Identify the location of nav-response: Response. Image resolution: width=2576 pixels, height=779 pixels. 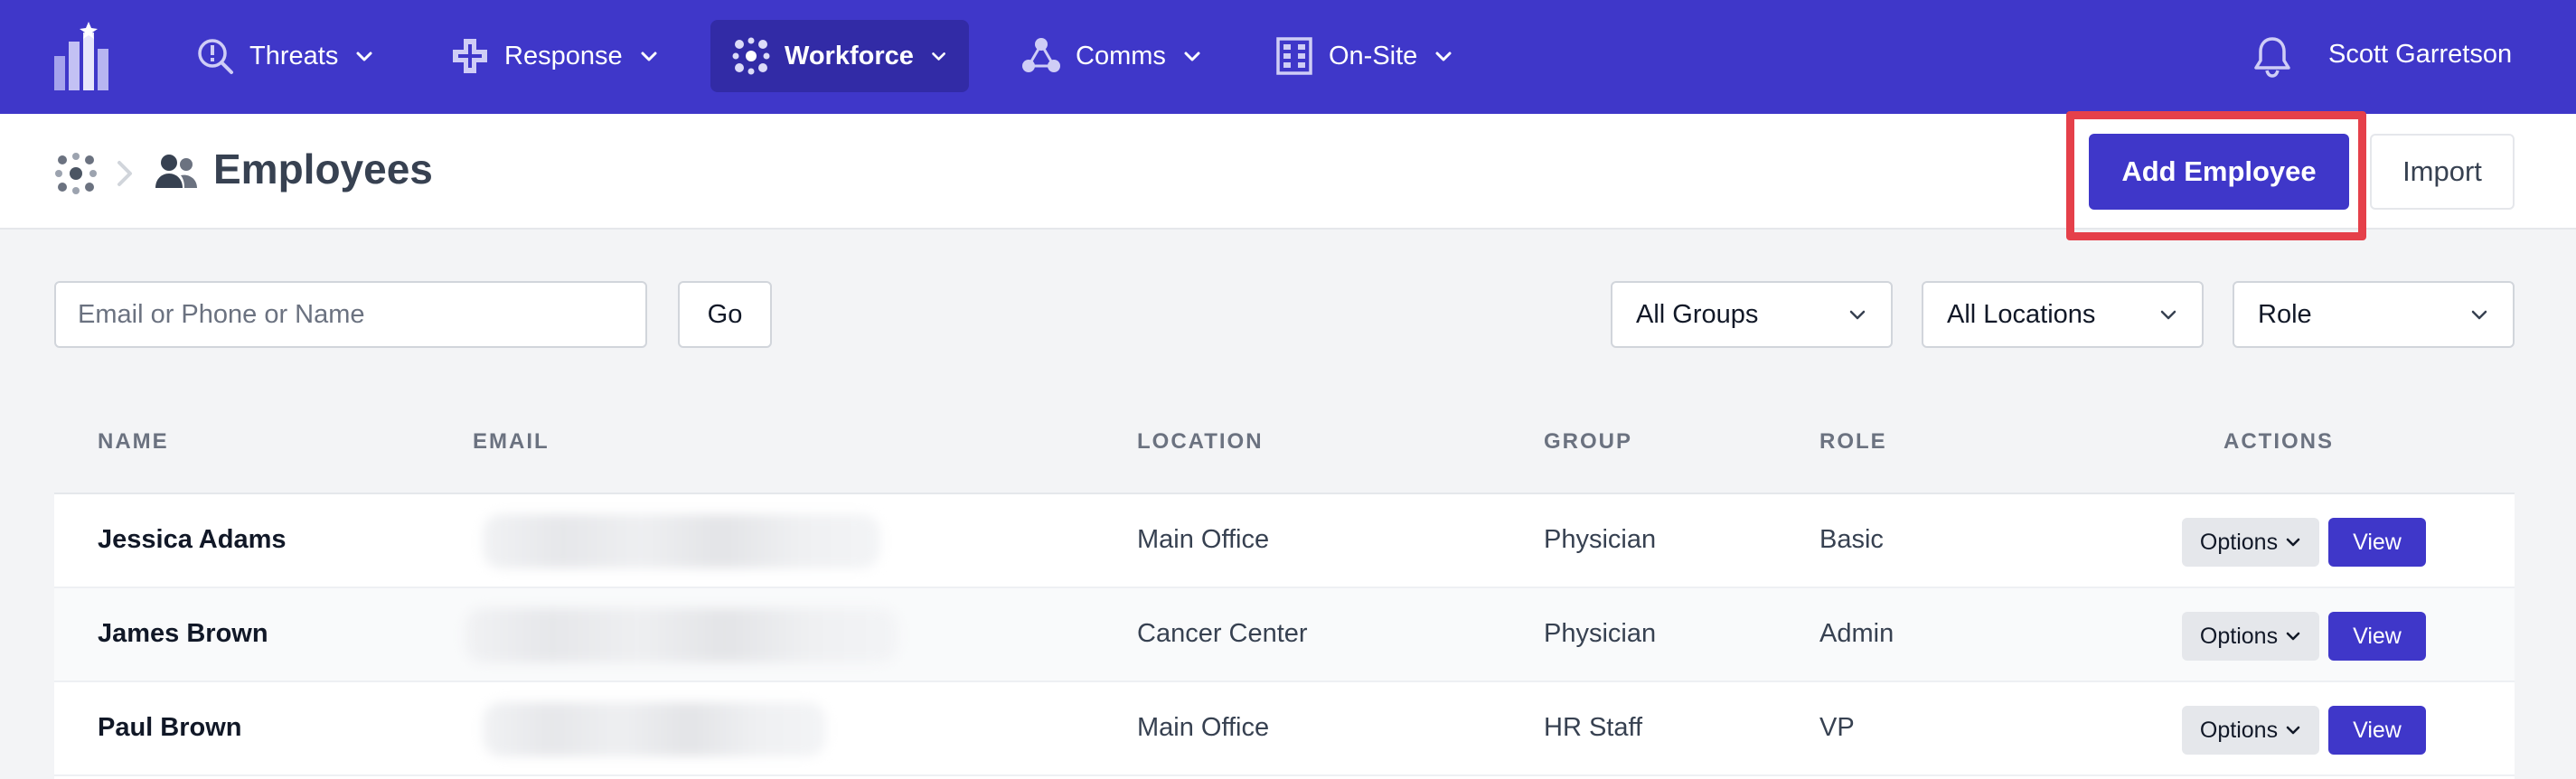
(554, 56).